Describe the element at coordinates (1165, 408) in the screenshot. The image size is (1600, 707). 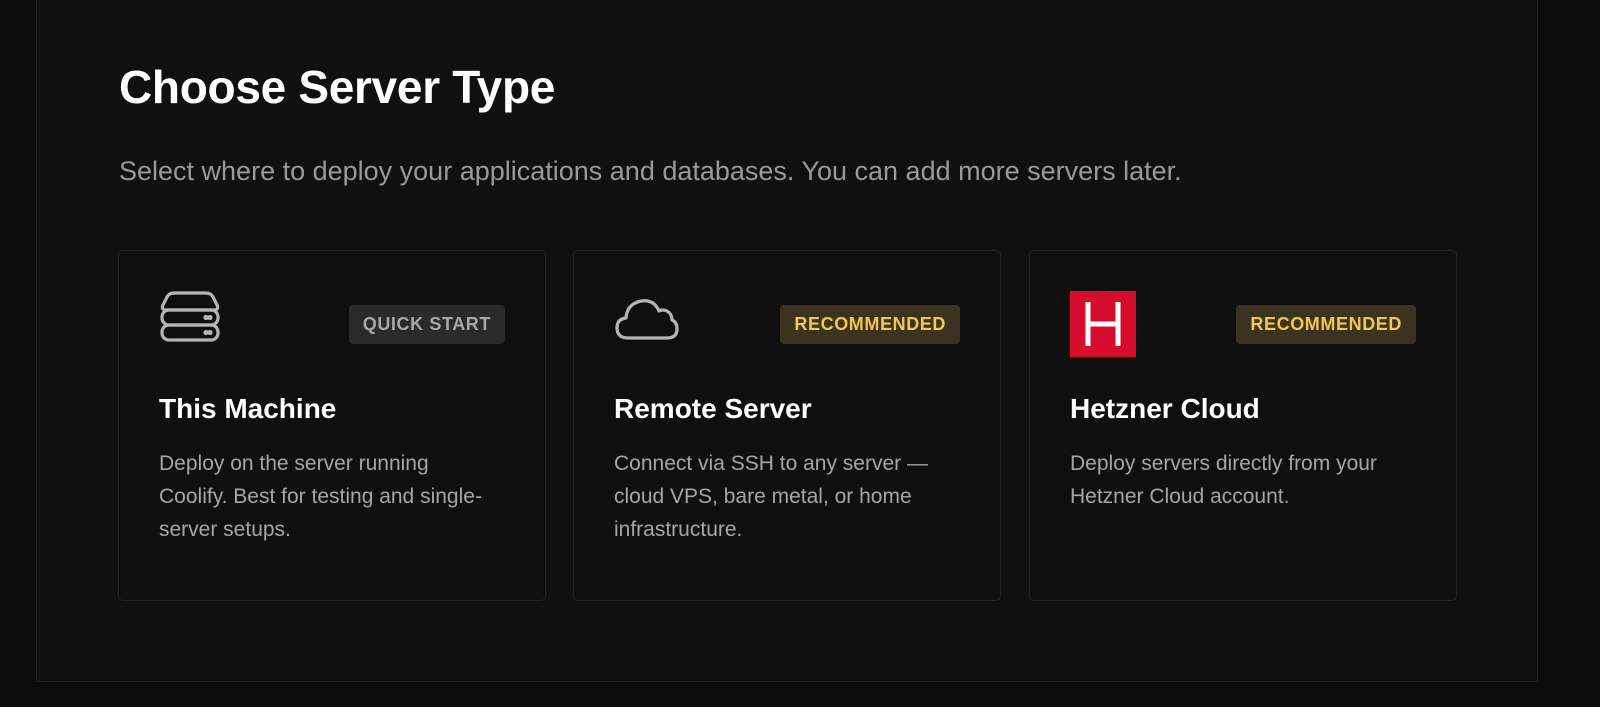
I see `card-title: Hetzner Cloud` at that location.